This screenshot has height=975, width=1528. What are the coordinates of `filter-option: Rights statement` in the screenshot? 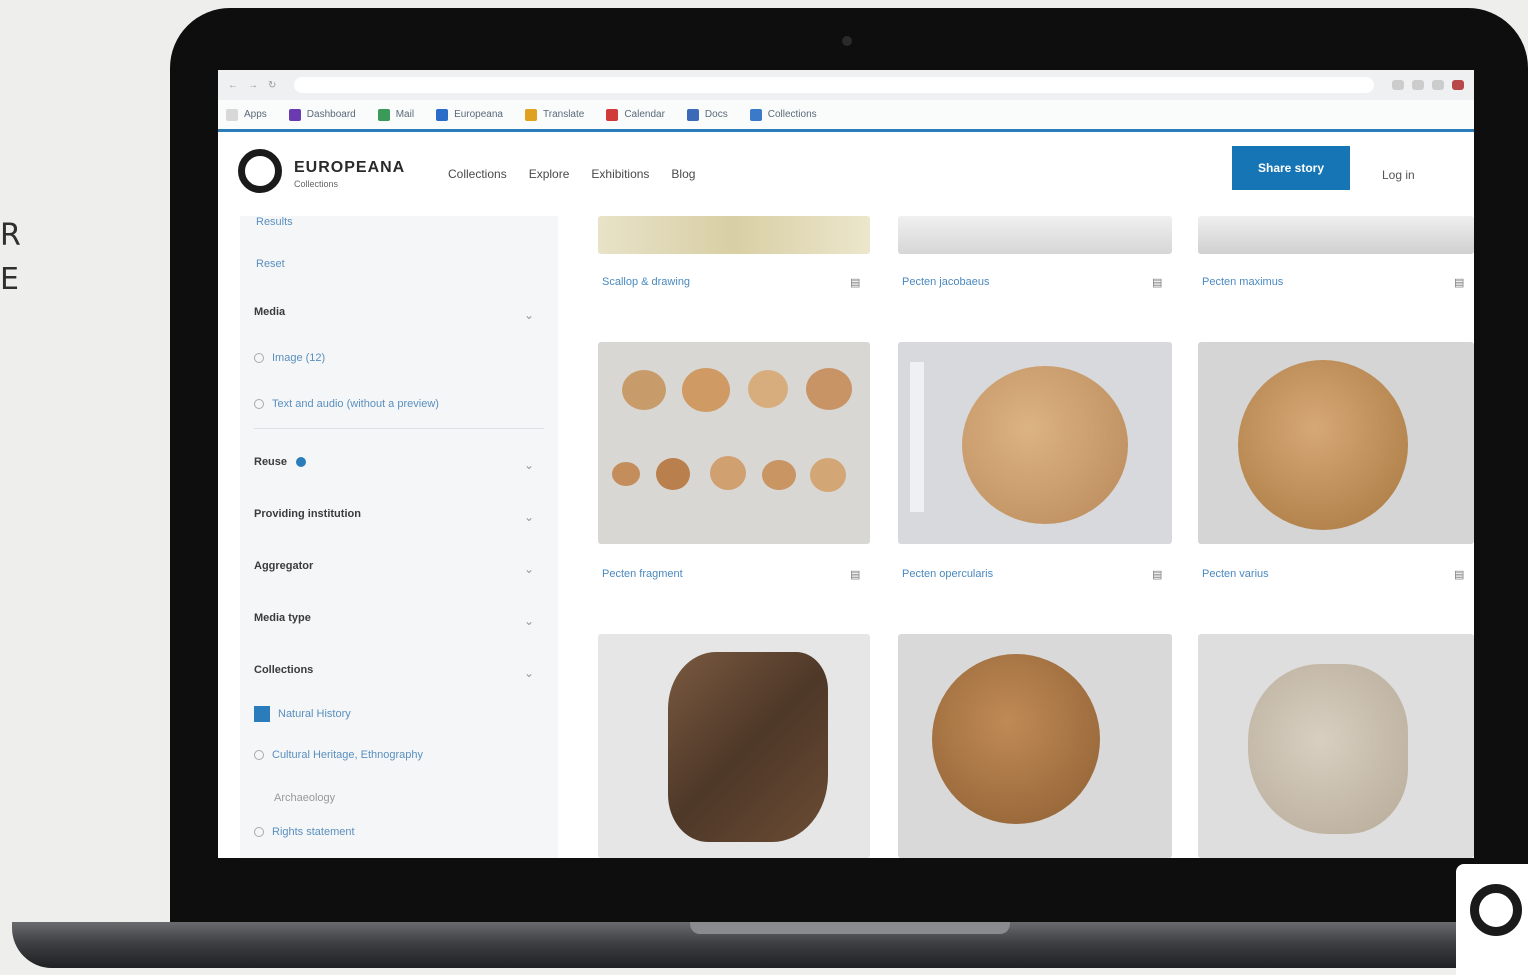 It's located at (404, 832).